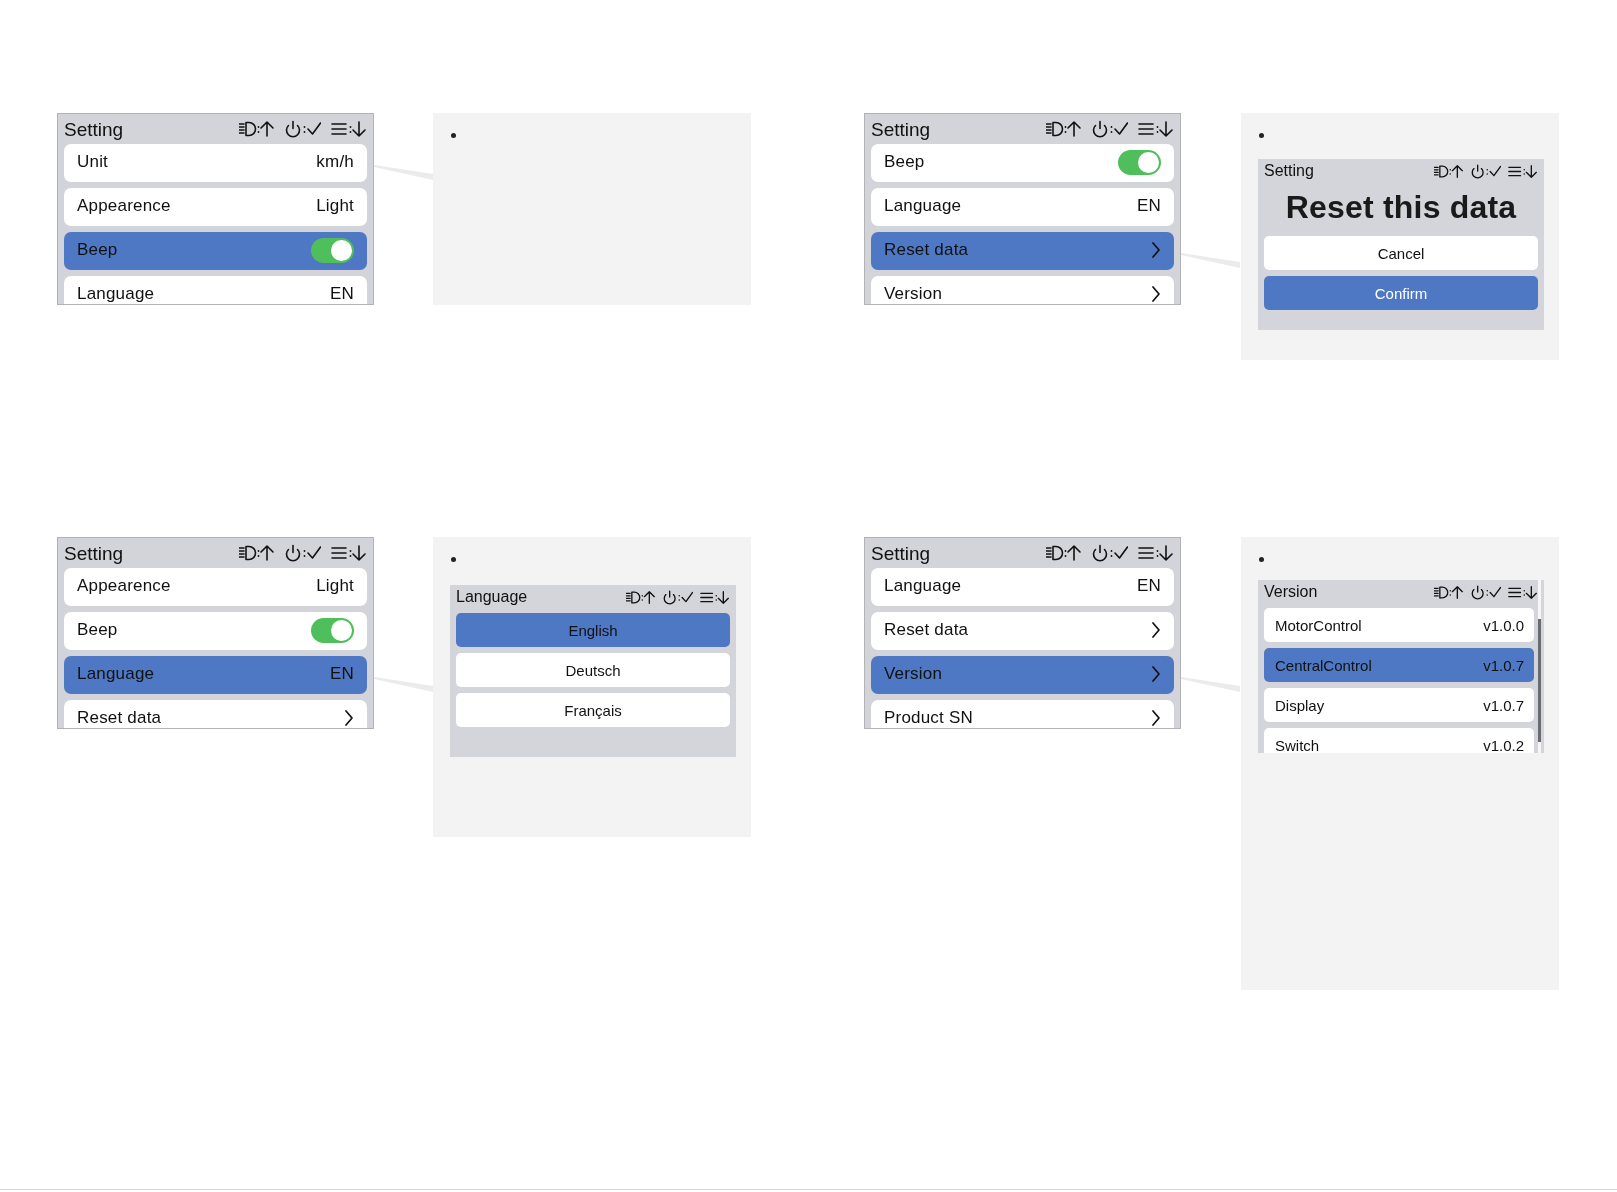 The image size is (1617, 1192). What do you see at coordinates (1503, 625) in the screenshot?
I see `row-value: v1.0.0` at bounding box center [1503, 625].